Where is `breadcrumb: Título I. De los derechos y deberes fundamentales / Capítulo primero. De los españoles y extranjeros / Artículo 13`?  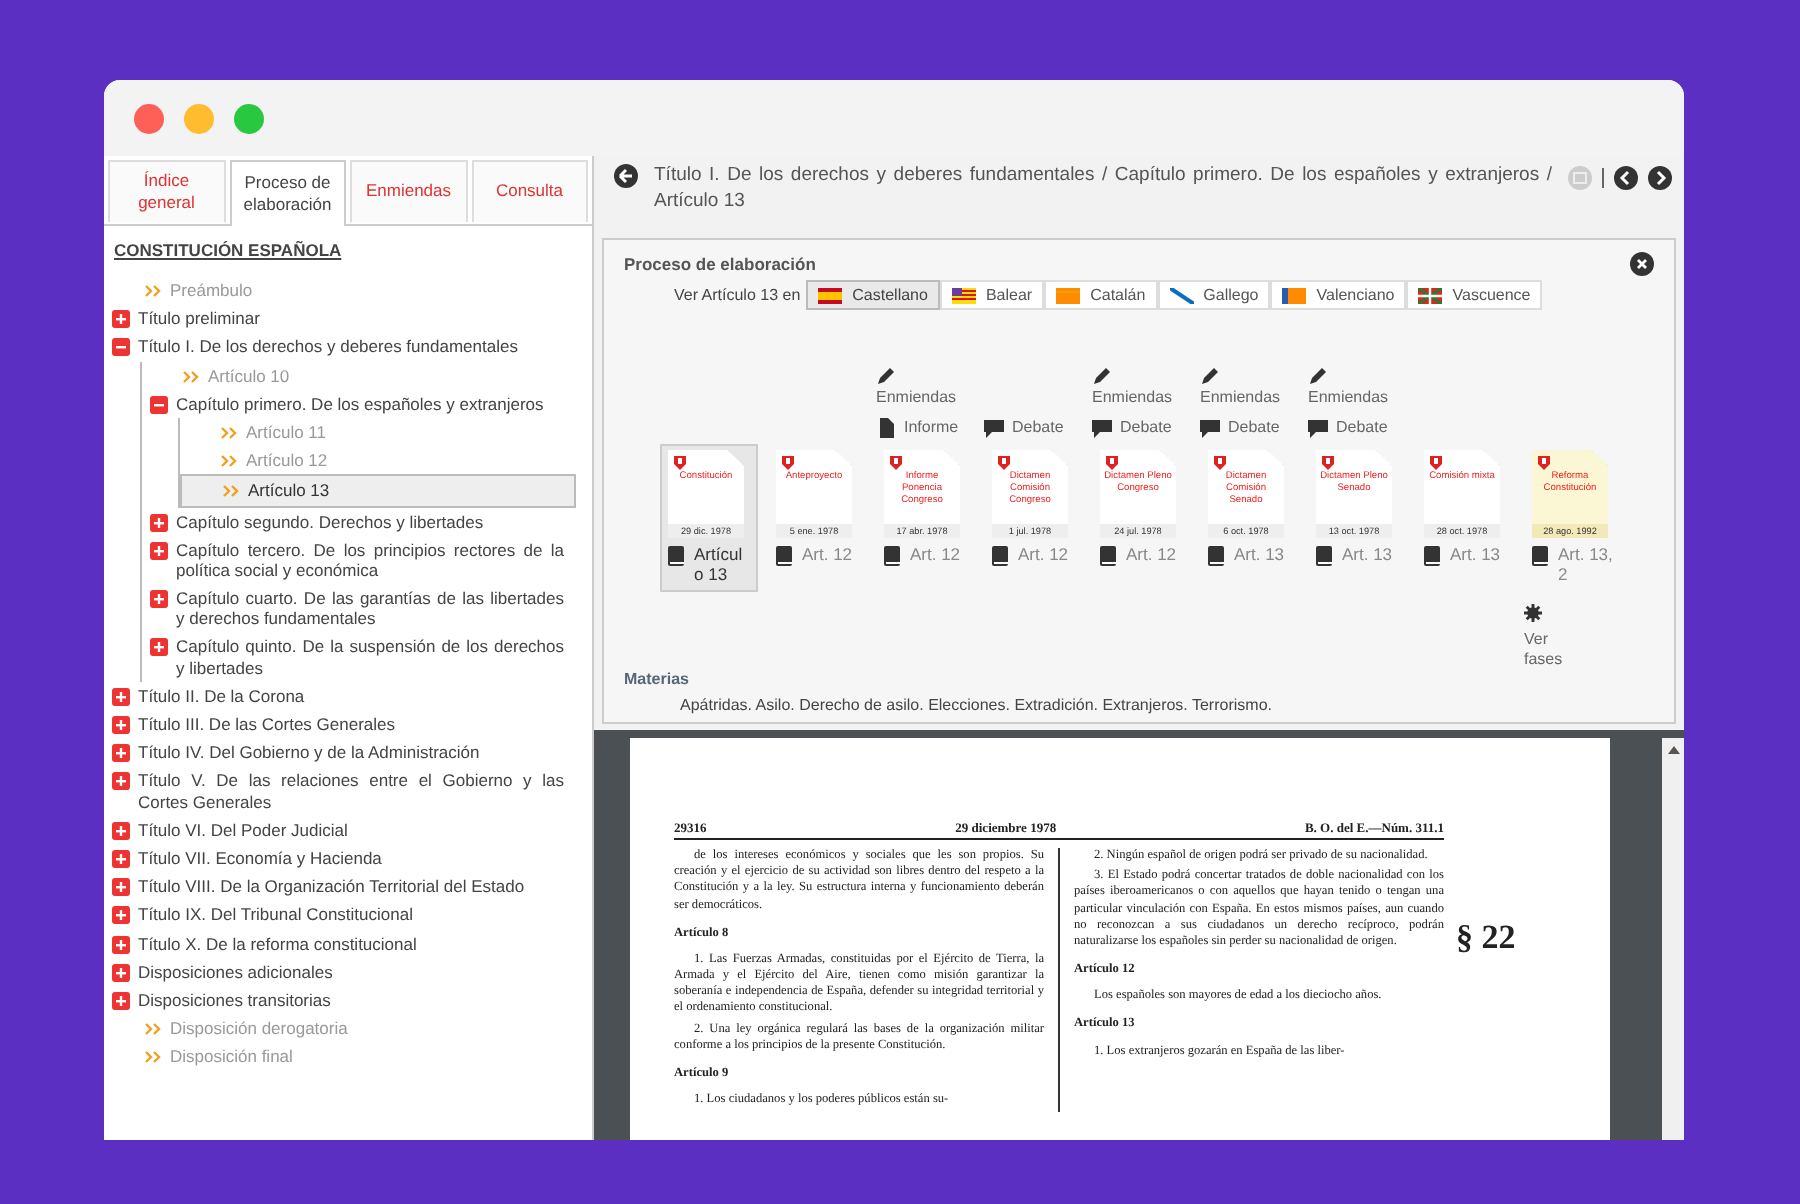 breadcrumb: Título I. De los derechos y deberes fundamentales / Capítulo primero. De los españoles y extranjeros / Artículo 13 is located at coordinates (1103, 190).